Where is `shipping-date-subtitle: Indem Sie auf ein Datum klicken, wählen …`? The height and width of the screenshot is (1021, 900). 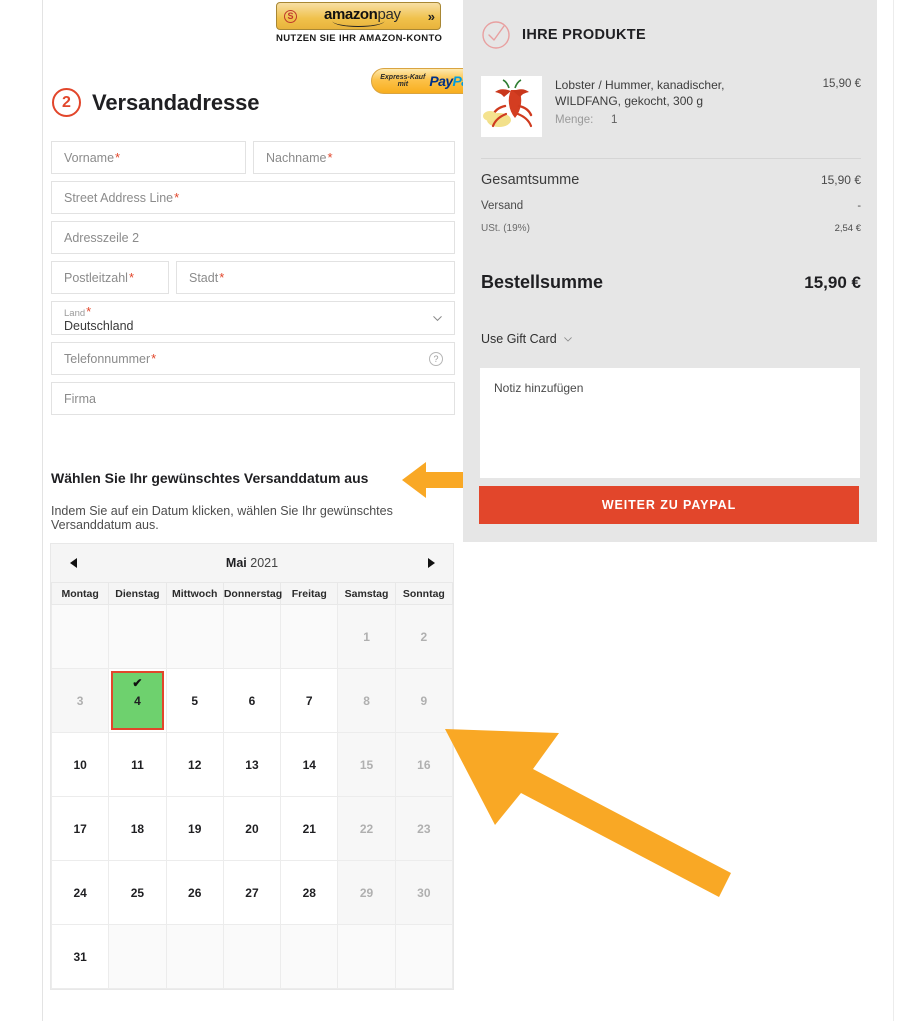
shipping-date-subtitle: Indem Sie auf ein Datum klicken, wählen … is located at coordinates (222, 518).